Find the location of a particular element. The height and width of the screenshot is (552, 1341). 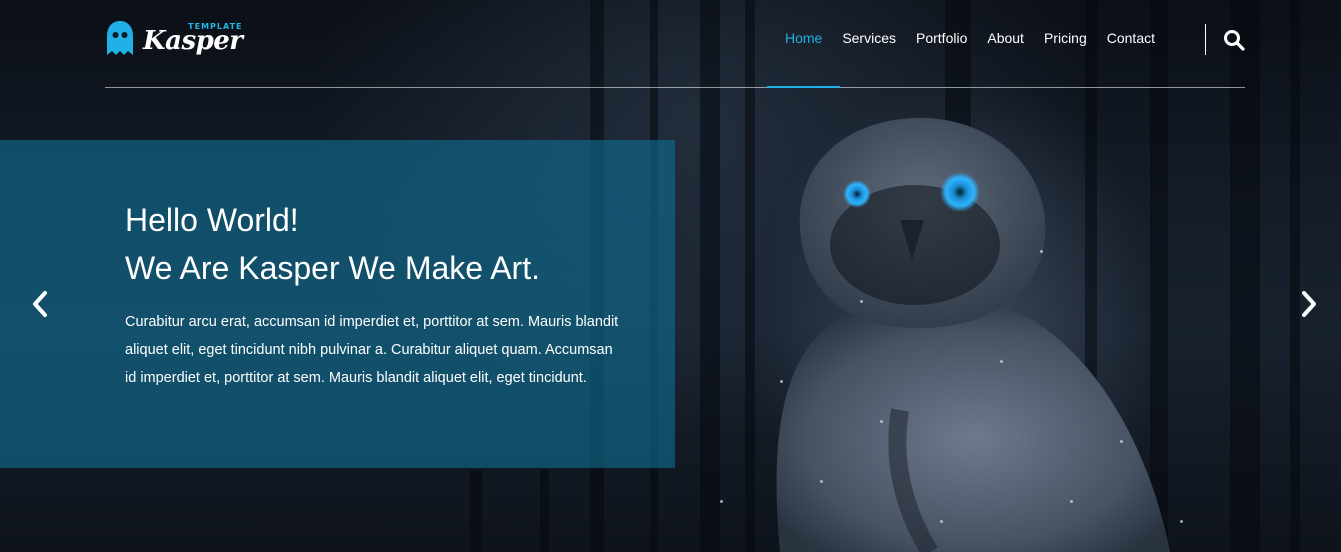

ghost-icon is located at coordinates (120, 38).